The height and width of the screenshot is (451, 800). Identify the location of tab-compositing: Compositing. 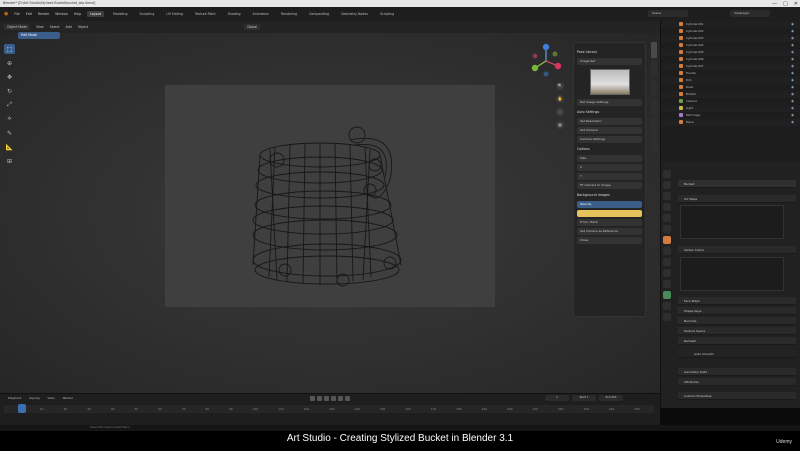
(319, 14).